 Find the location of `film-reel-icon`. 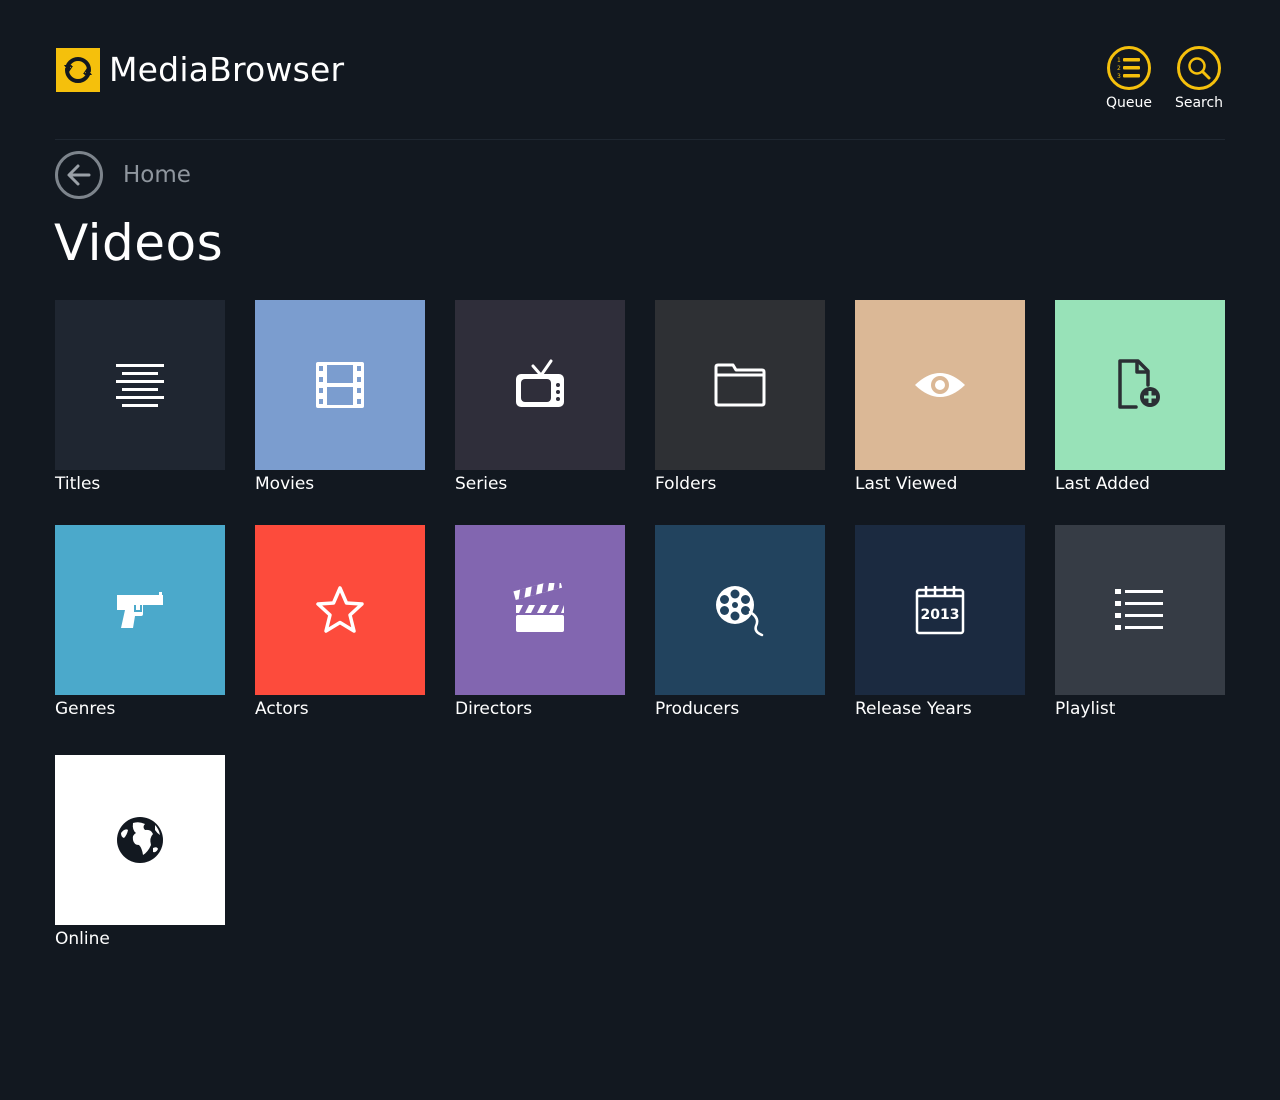

film-reel-icon is located at coordinates (740, 611).